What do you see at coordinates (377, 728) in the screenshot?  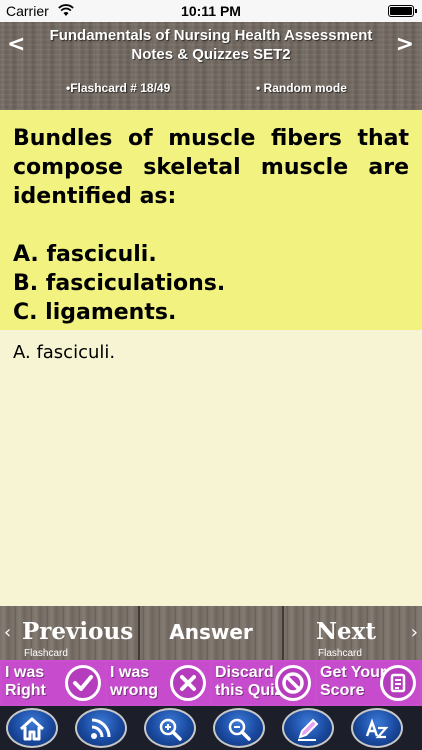 I see `font-size-icon` at bounding box center [377, 728].